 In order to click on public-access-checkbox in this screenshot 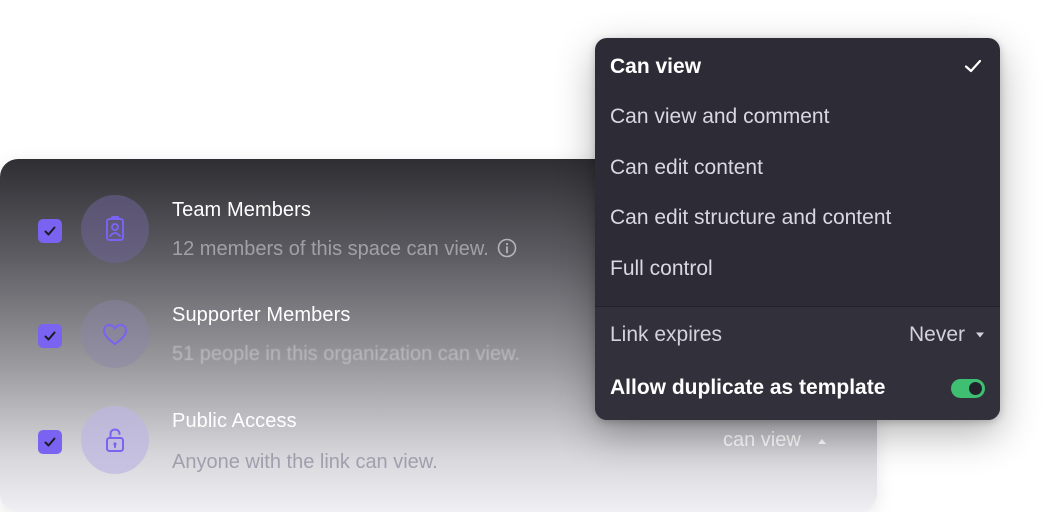, I will do `click(50, 442)`.